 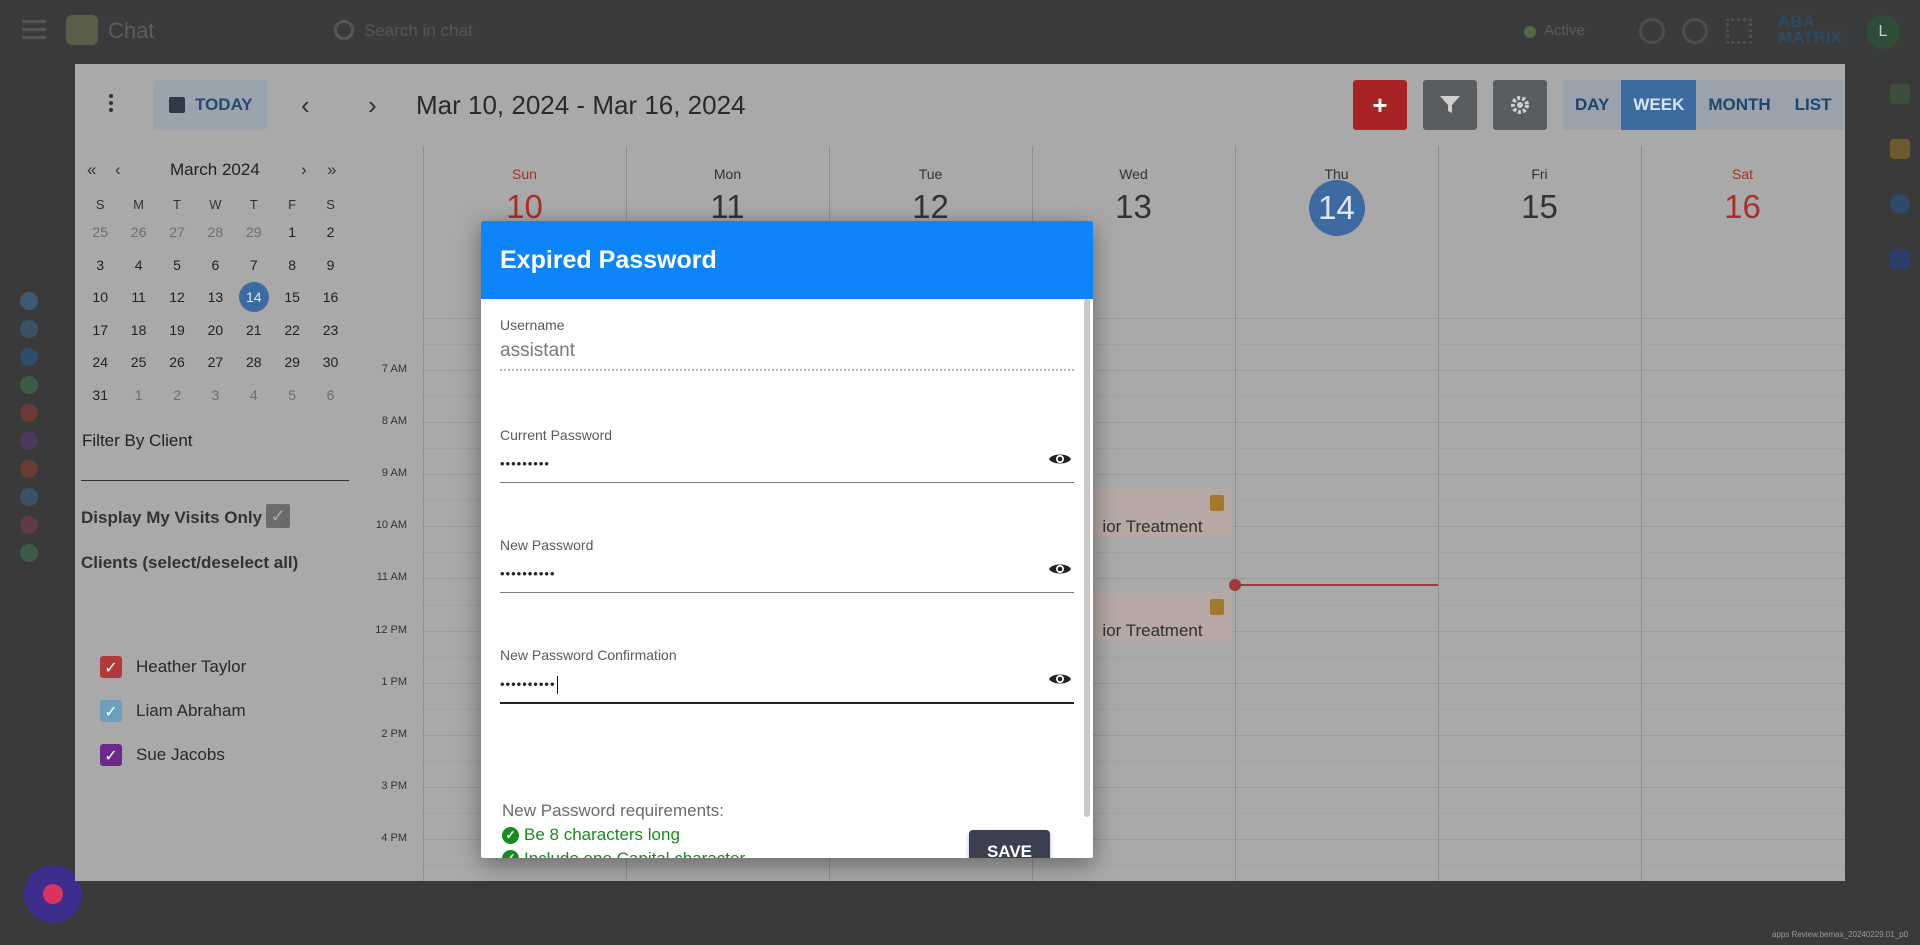 I want to click on mini-day-cell: 11, so click(x=138, y=297).